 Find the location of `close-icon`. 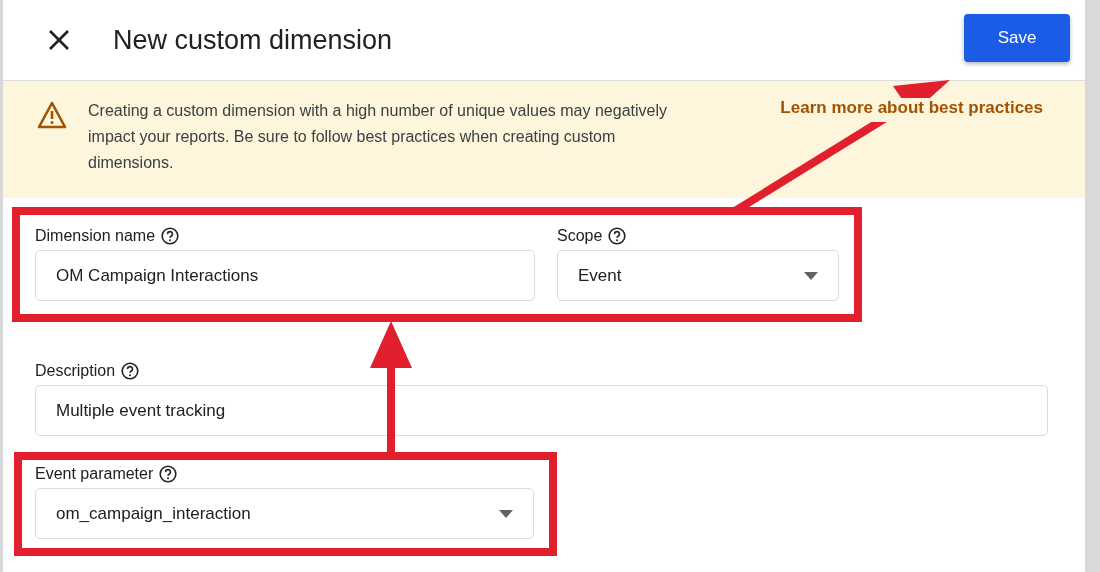

close-icon is located at coordinates (59, 40).